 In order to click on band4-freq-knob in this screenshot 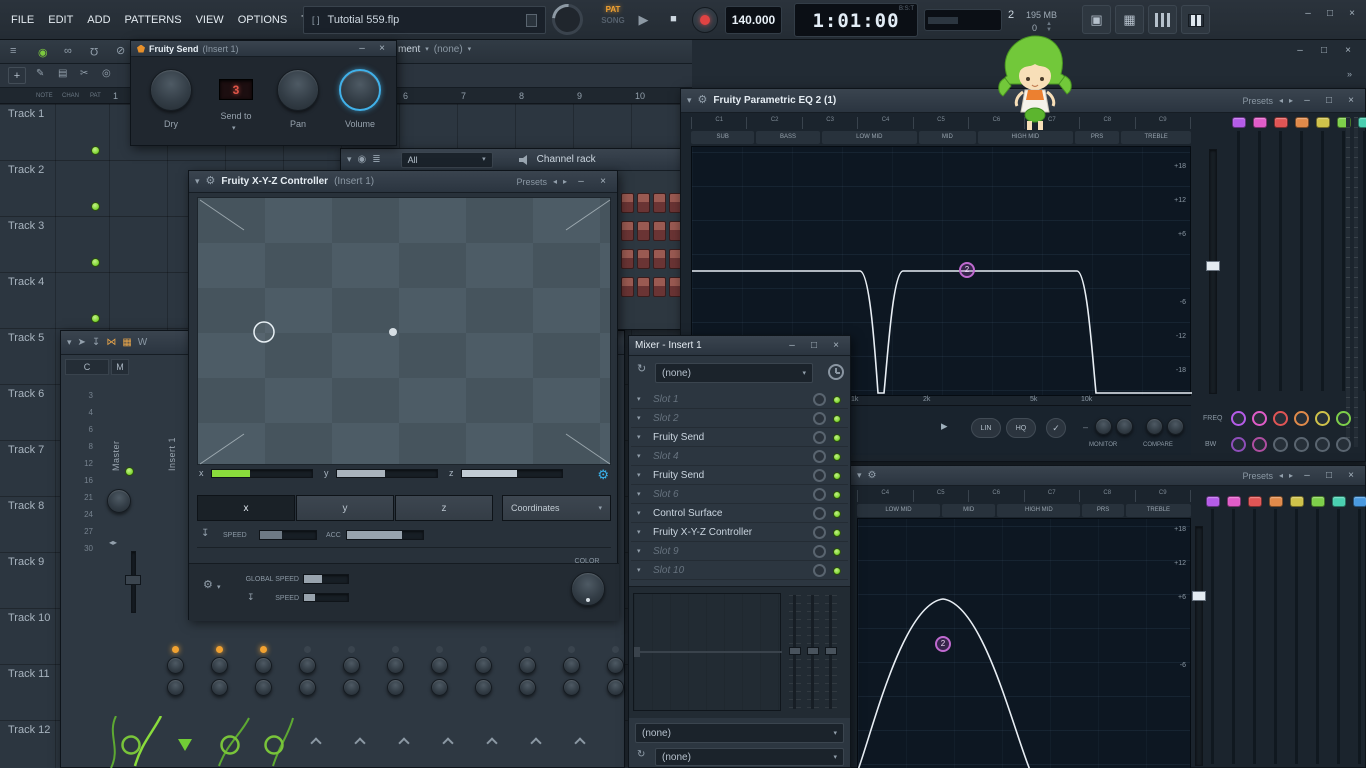, I will do `click(1301, 418)`.